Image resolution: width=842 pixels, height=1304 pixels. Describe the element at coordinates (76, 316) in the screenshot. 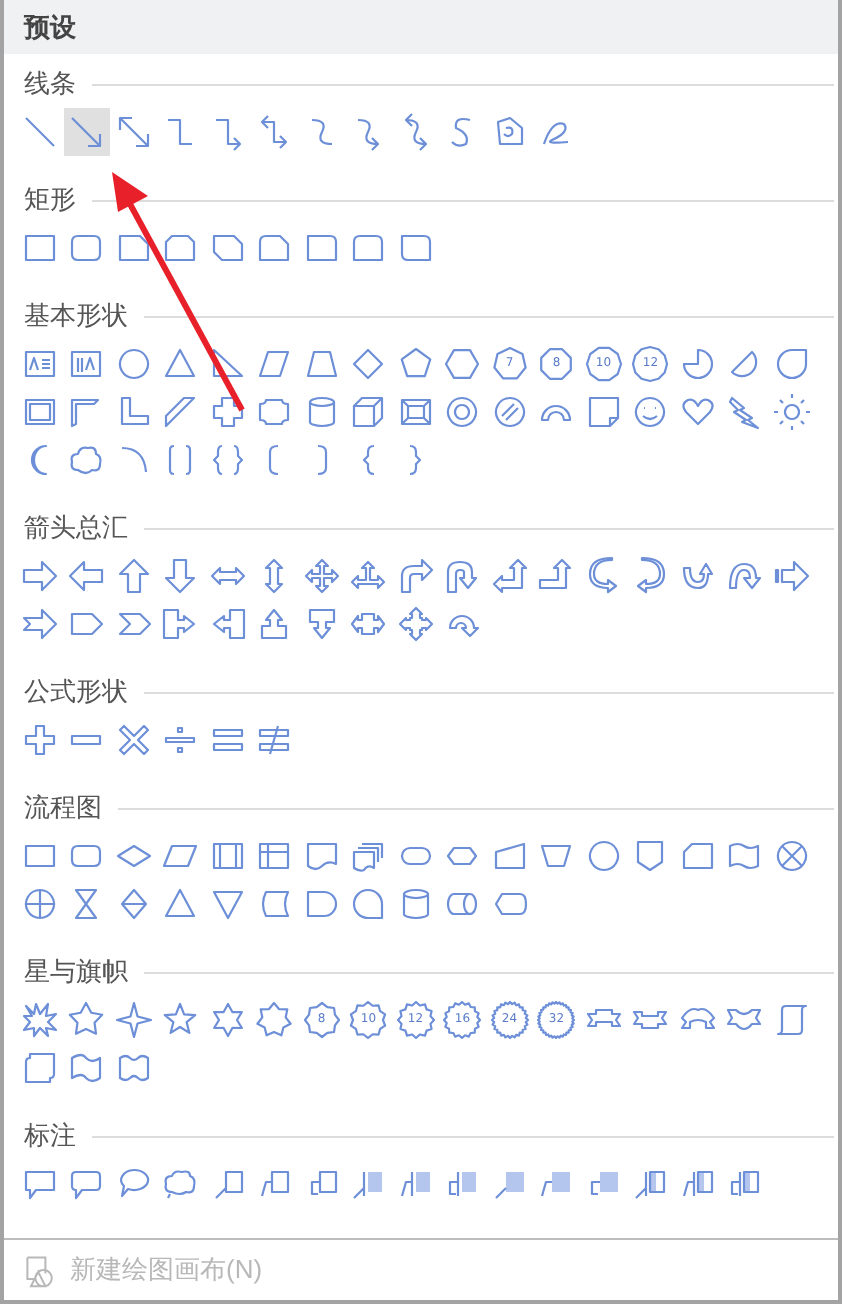

I see `section-title: 基本形状` at that location.